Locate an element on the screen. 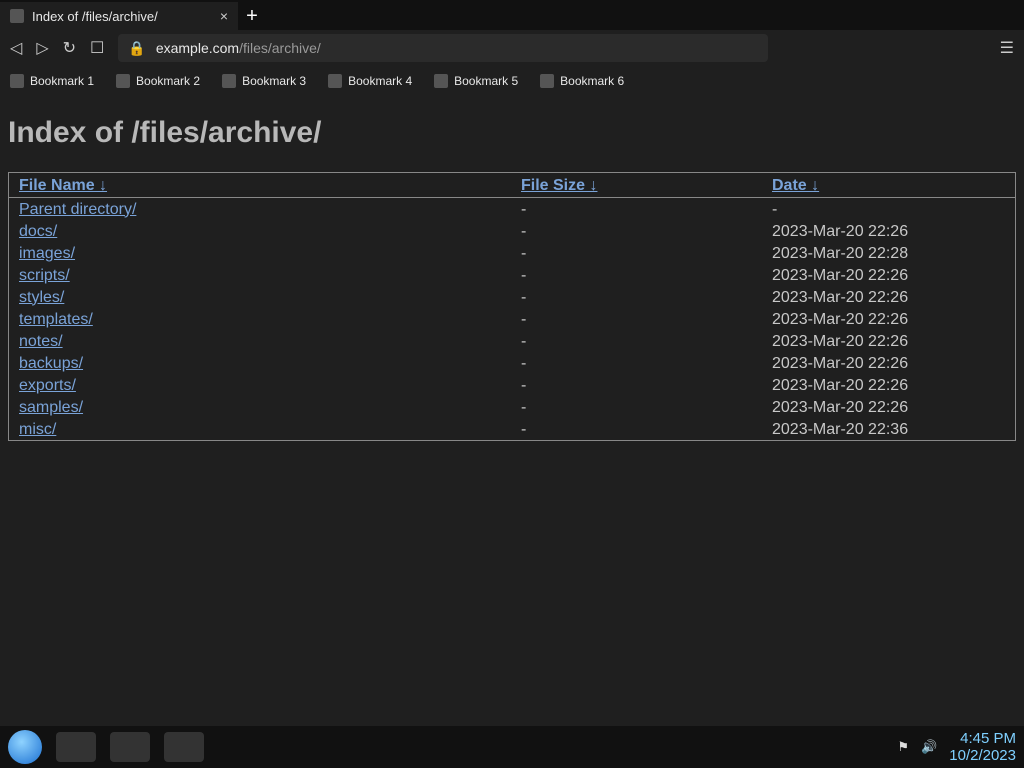 This screenshot has height=768, width=1024. sort-date-link: Date ↓ is located at coordinates (795, 185).